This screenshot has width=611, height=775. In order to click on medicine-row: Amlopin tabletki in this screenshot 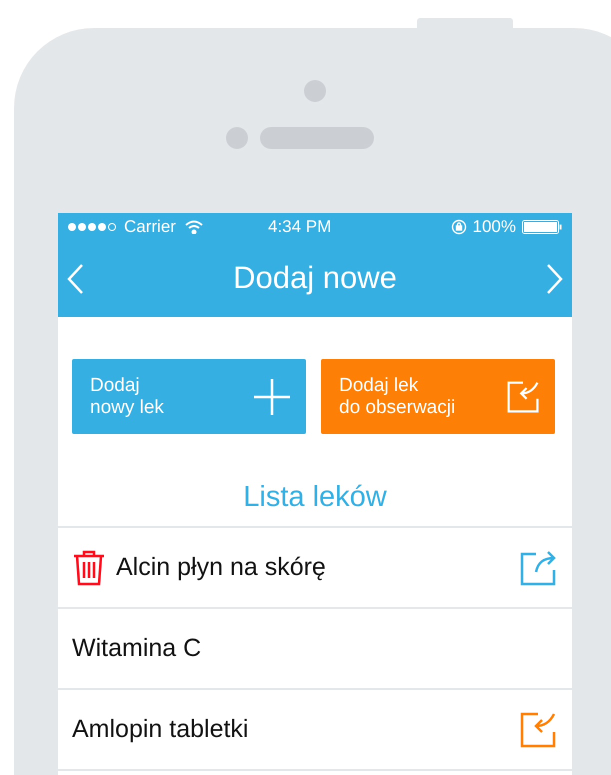, I will do `click(315, 728)`.